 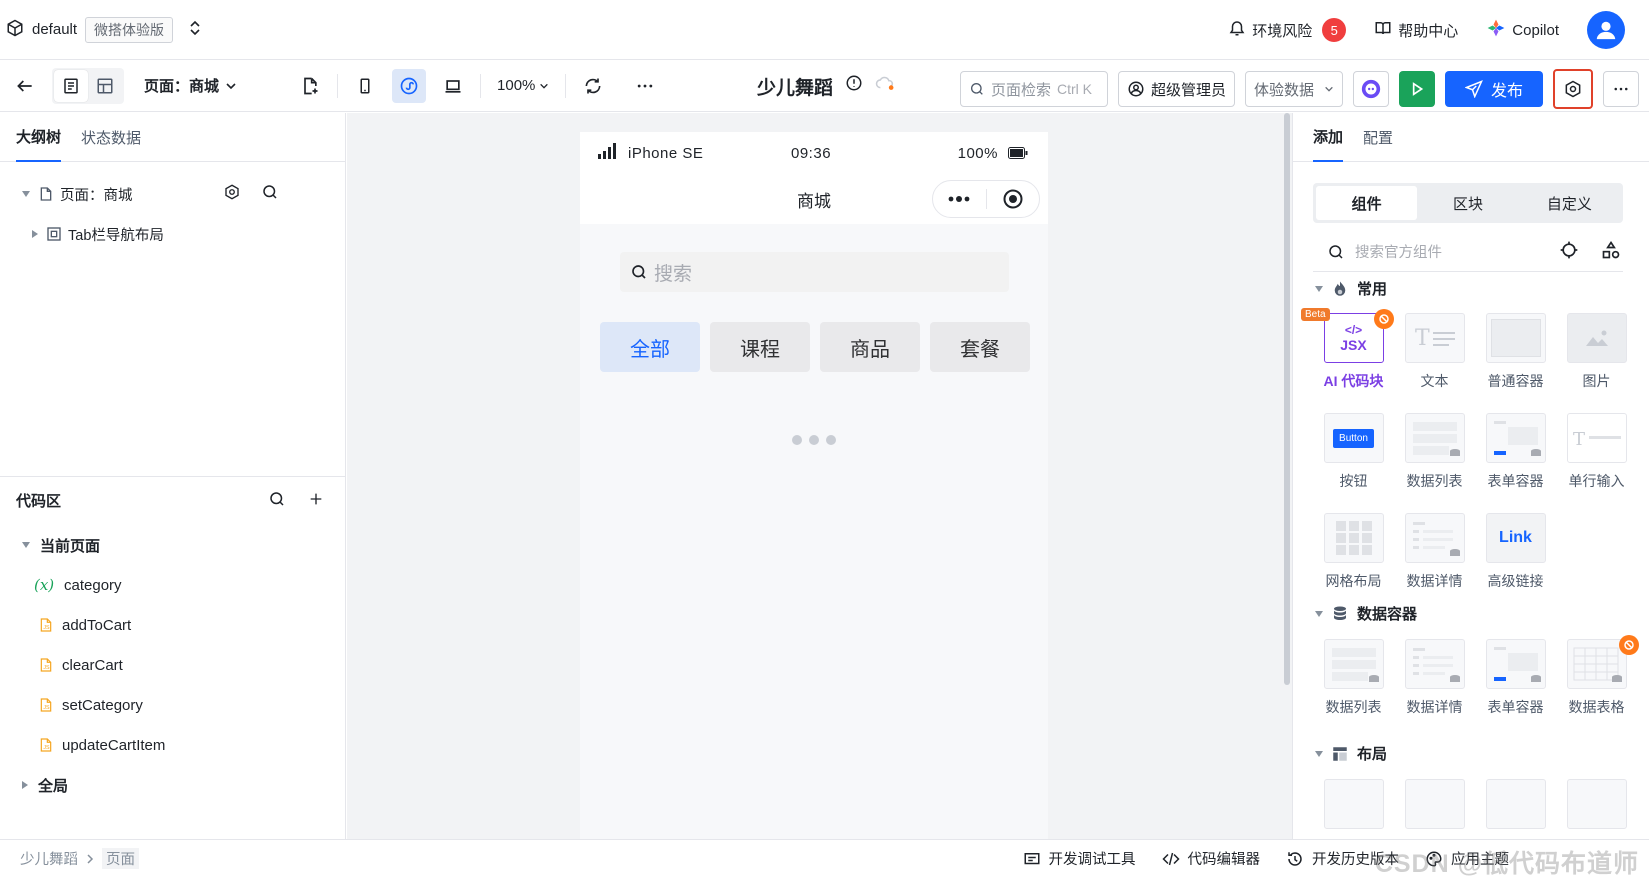 I want to click on more-tools-button, so click(x=645, y=86).